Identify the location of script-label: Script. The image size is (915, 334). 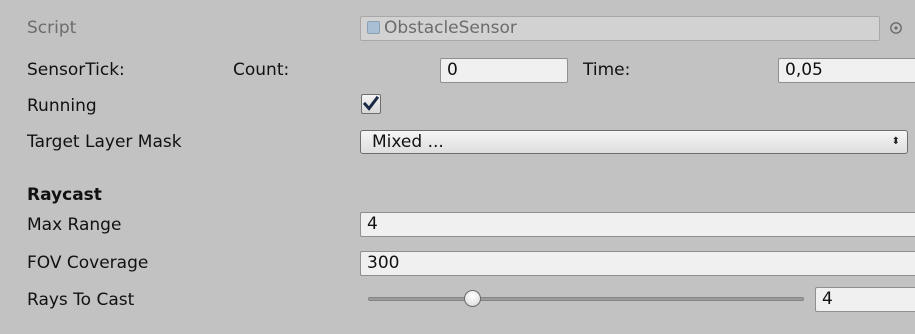
(52, 28).